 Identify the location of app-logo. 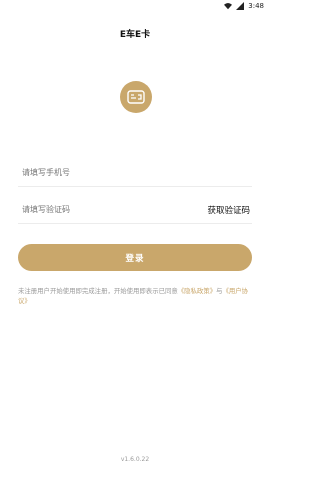
(136, 97).